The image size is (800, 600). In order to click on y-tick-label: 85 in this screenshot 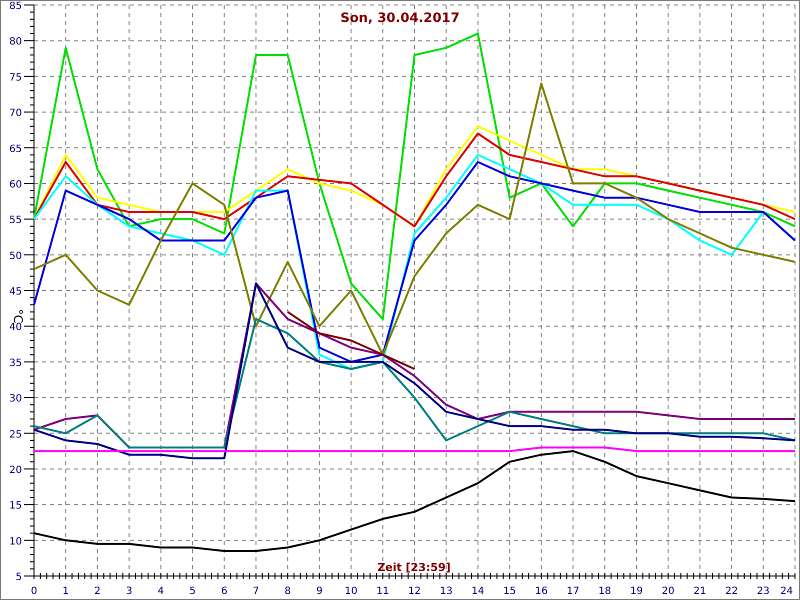, I will do `click(15, 6)`.